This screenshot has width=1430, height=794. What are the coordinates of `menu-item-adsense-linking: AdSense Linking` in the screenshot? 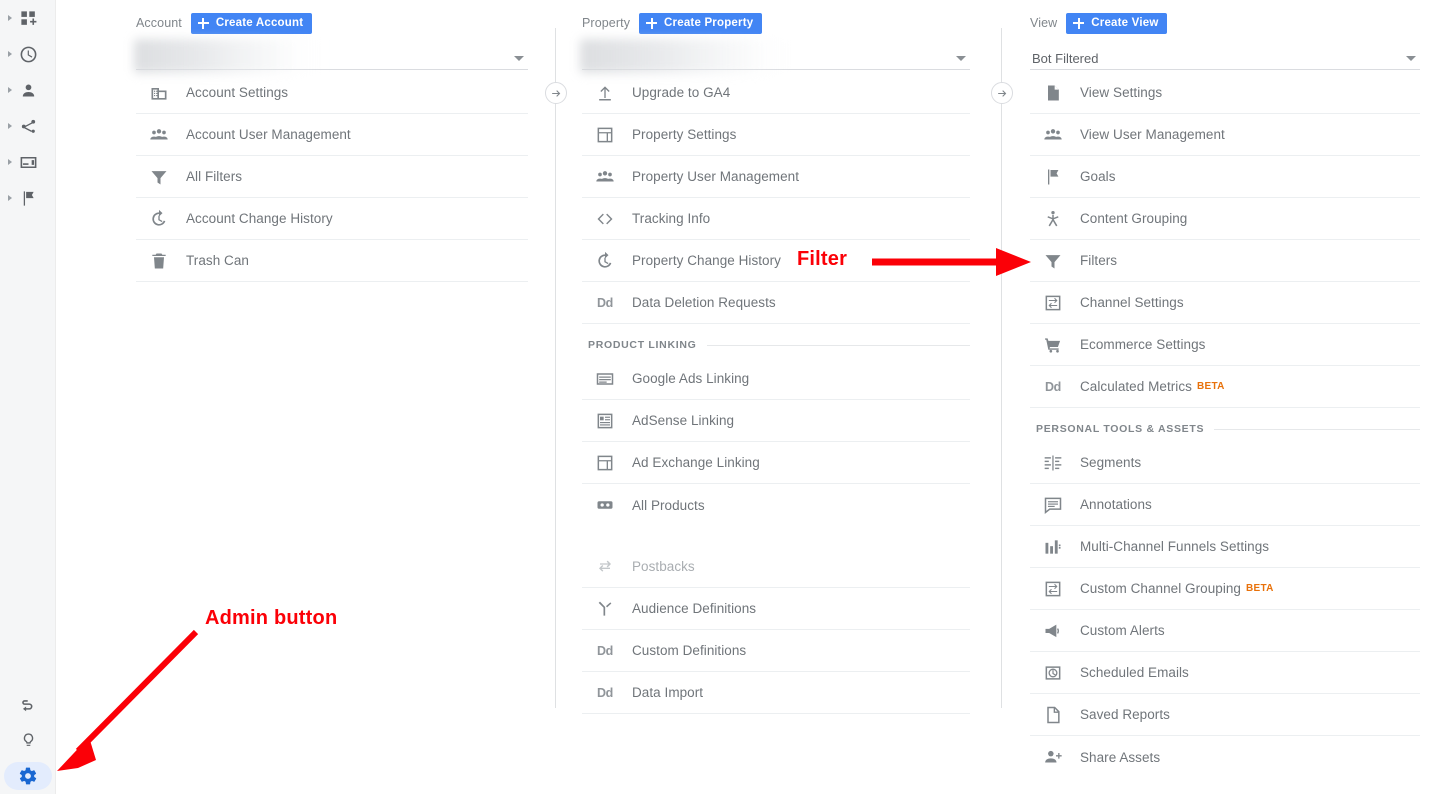 It's located at (776, 421).